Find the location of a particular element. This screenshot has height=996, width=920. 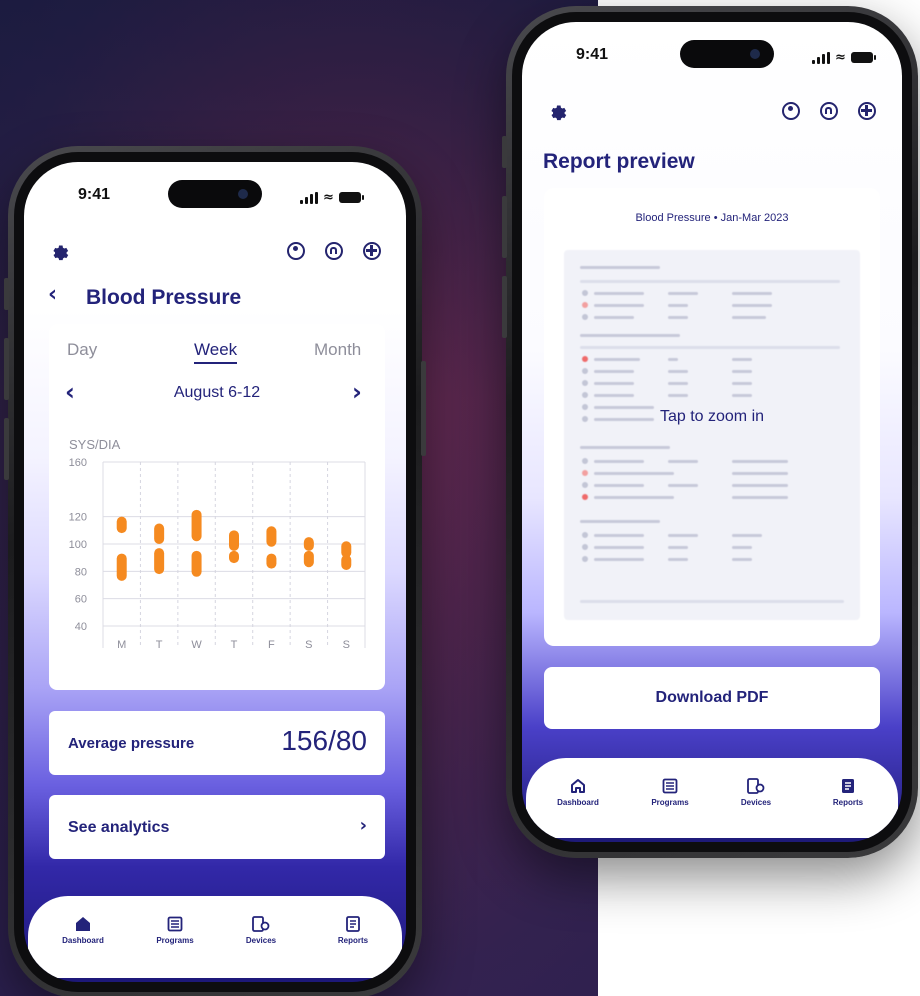

y-tick-label: 60 is located at coordinates (81, 600).